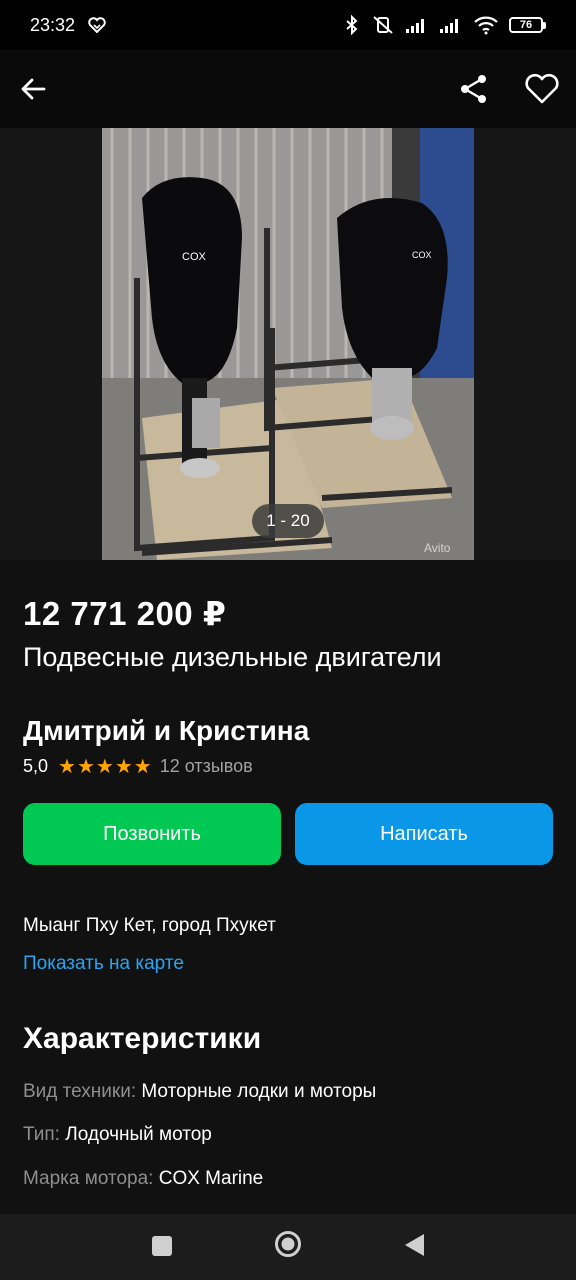  I want to click on photo-counter: 1 - 20, so click(288, 521).